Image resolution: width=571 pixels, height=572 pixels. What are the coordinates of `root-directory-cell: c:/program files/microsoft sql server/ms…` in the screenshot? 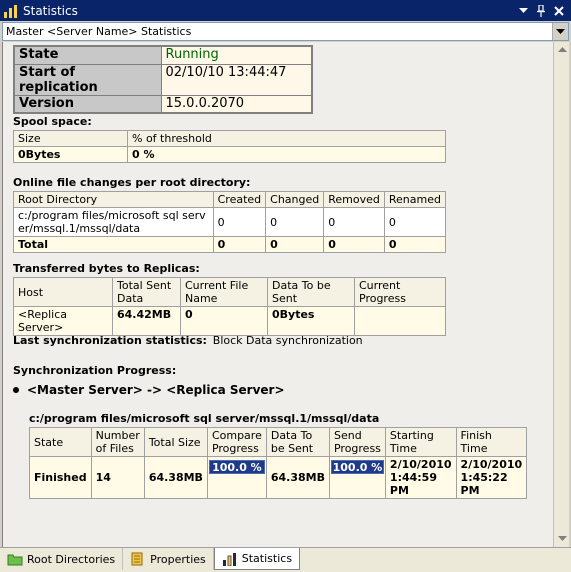 It's located at (113, 222).